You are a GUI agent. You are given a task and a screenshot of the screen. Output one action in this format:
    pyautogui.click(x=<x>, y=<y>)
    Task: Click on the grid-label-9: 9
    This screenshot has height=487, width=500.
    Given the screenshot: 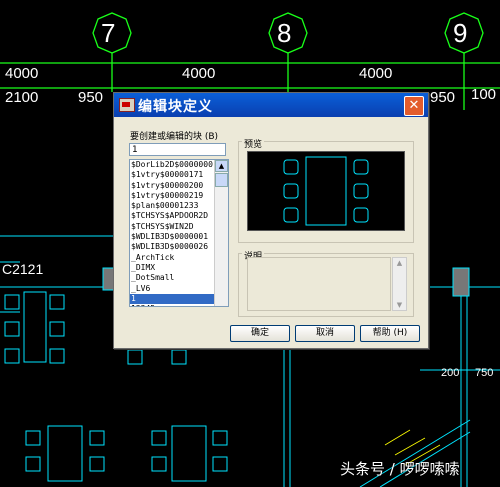 What is the action you would take?
    pyautogui.click(x=460, y=33)
    